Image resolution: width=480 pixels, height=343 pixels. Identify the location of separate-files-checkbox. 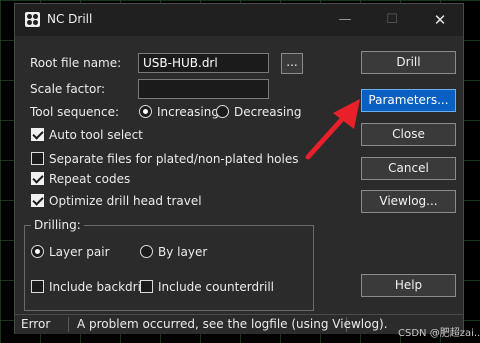
(37, 158).